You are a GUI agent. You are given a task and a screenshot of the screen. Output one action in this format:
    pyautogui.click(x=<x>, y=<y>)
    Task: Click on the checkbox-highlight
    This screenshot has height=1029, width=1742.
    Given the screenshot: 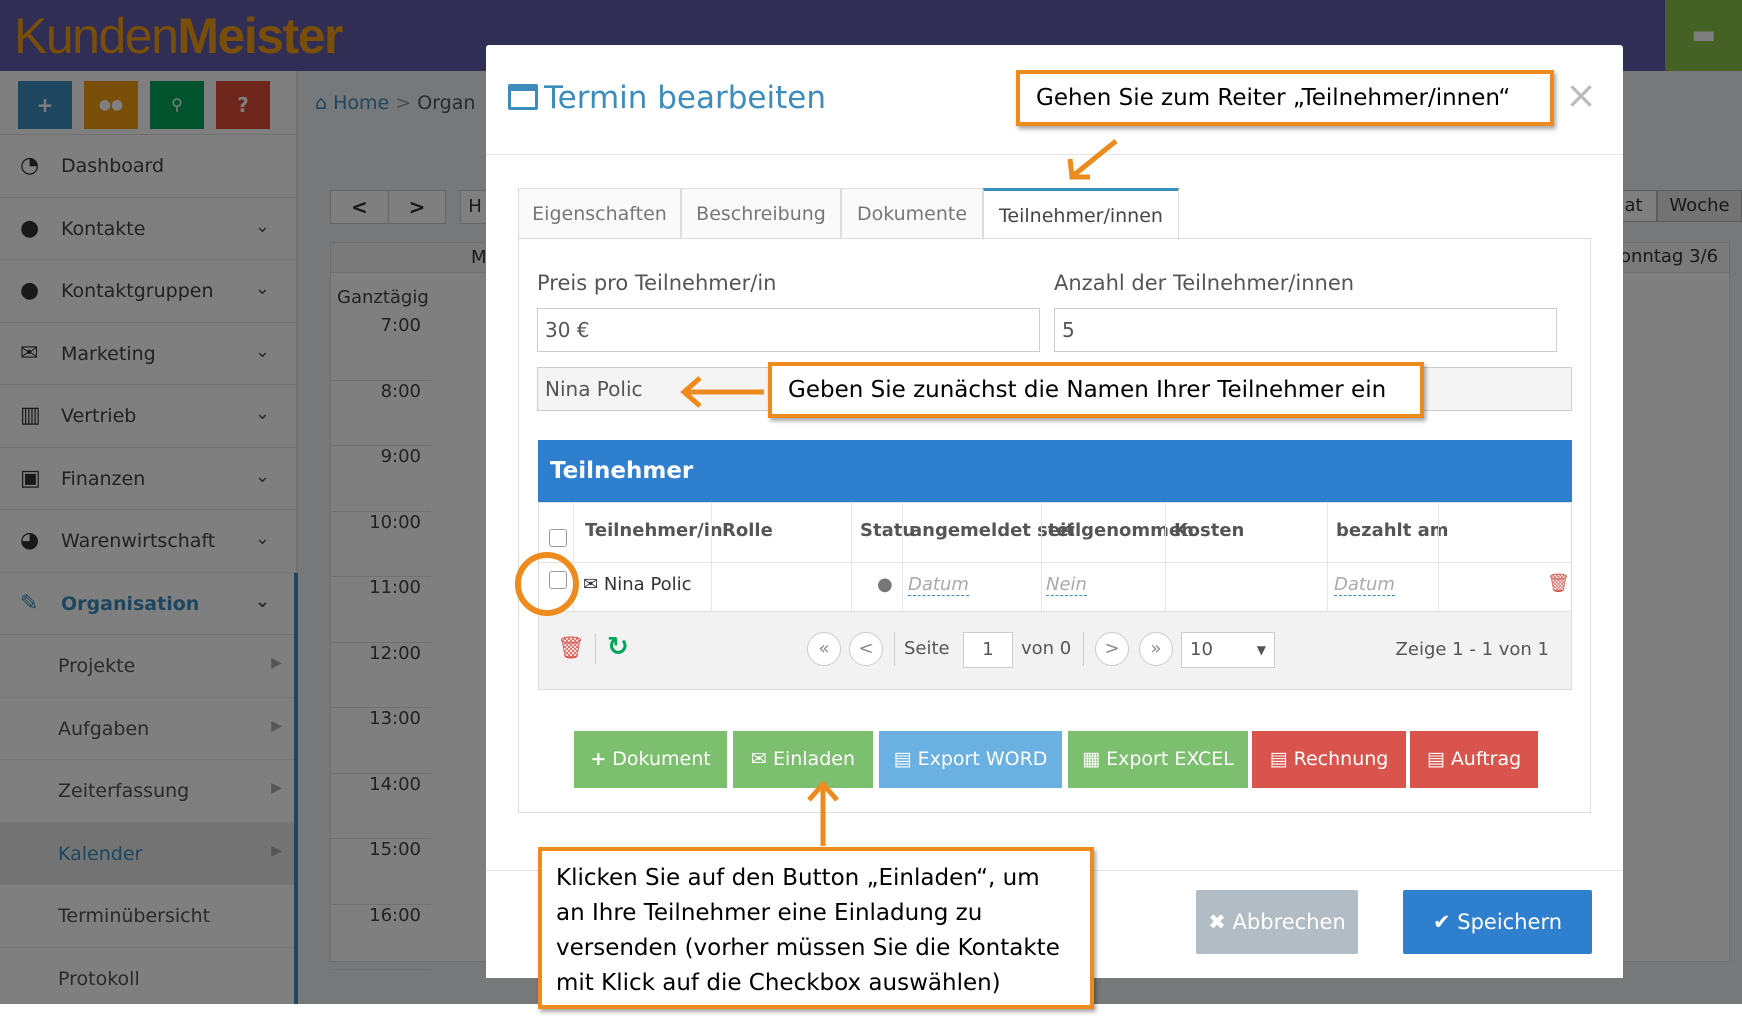 What is the action you would take?
    pyautogui.click(x=547, y=584)
    